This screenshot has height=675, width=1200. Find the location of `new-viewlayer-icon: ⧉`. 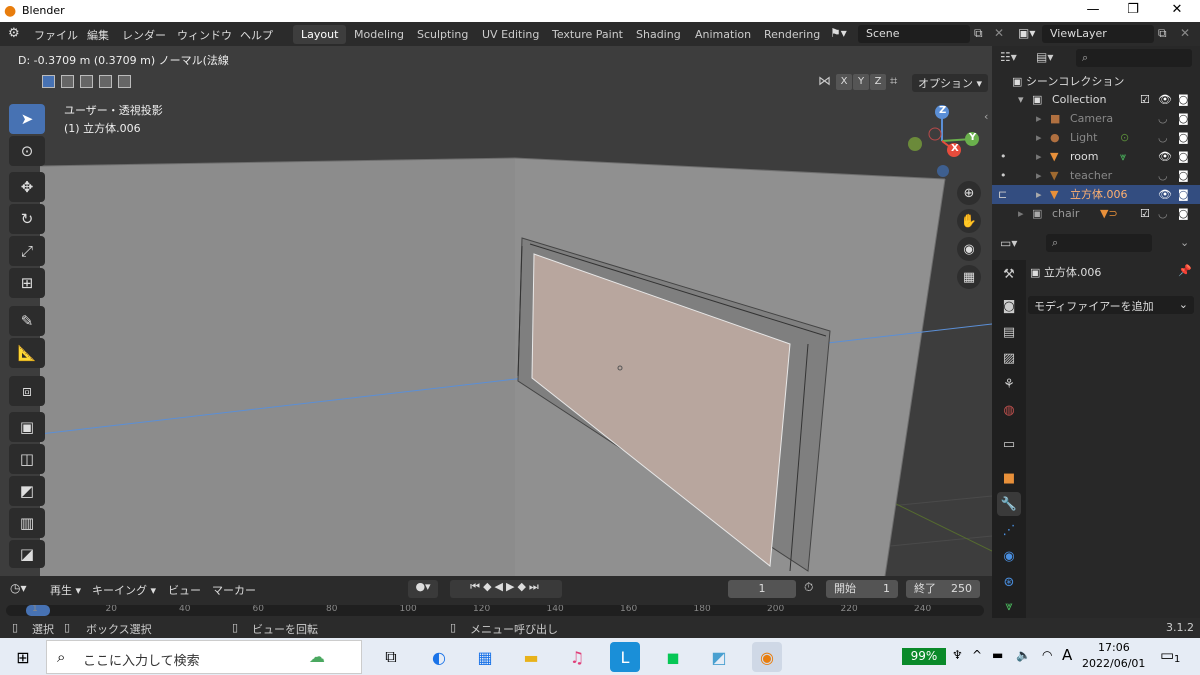

new-viewlayer-icon: ⧉ is located at coordinates (1162, 33).